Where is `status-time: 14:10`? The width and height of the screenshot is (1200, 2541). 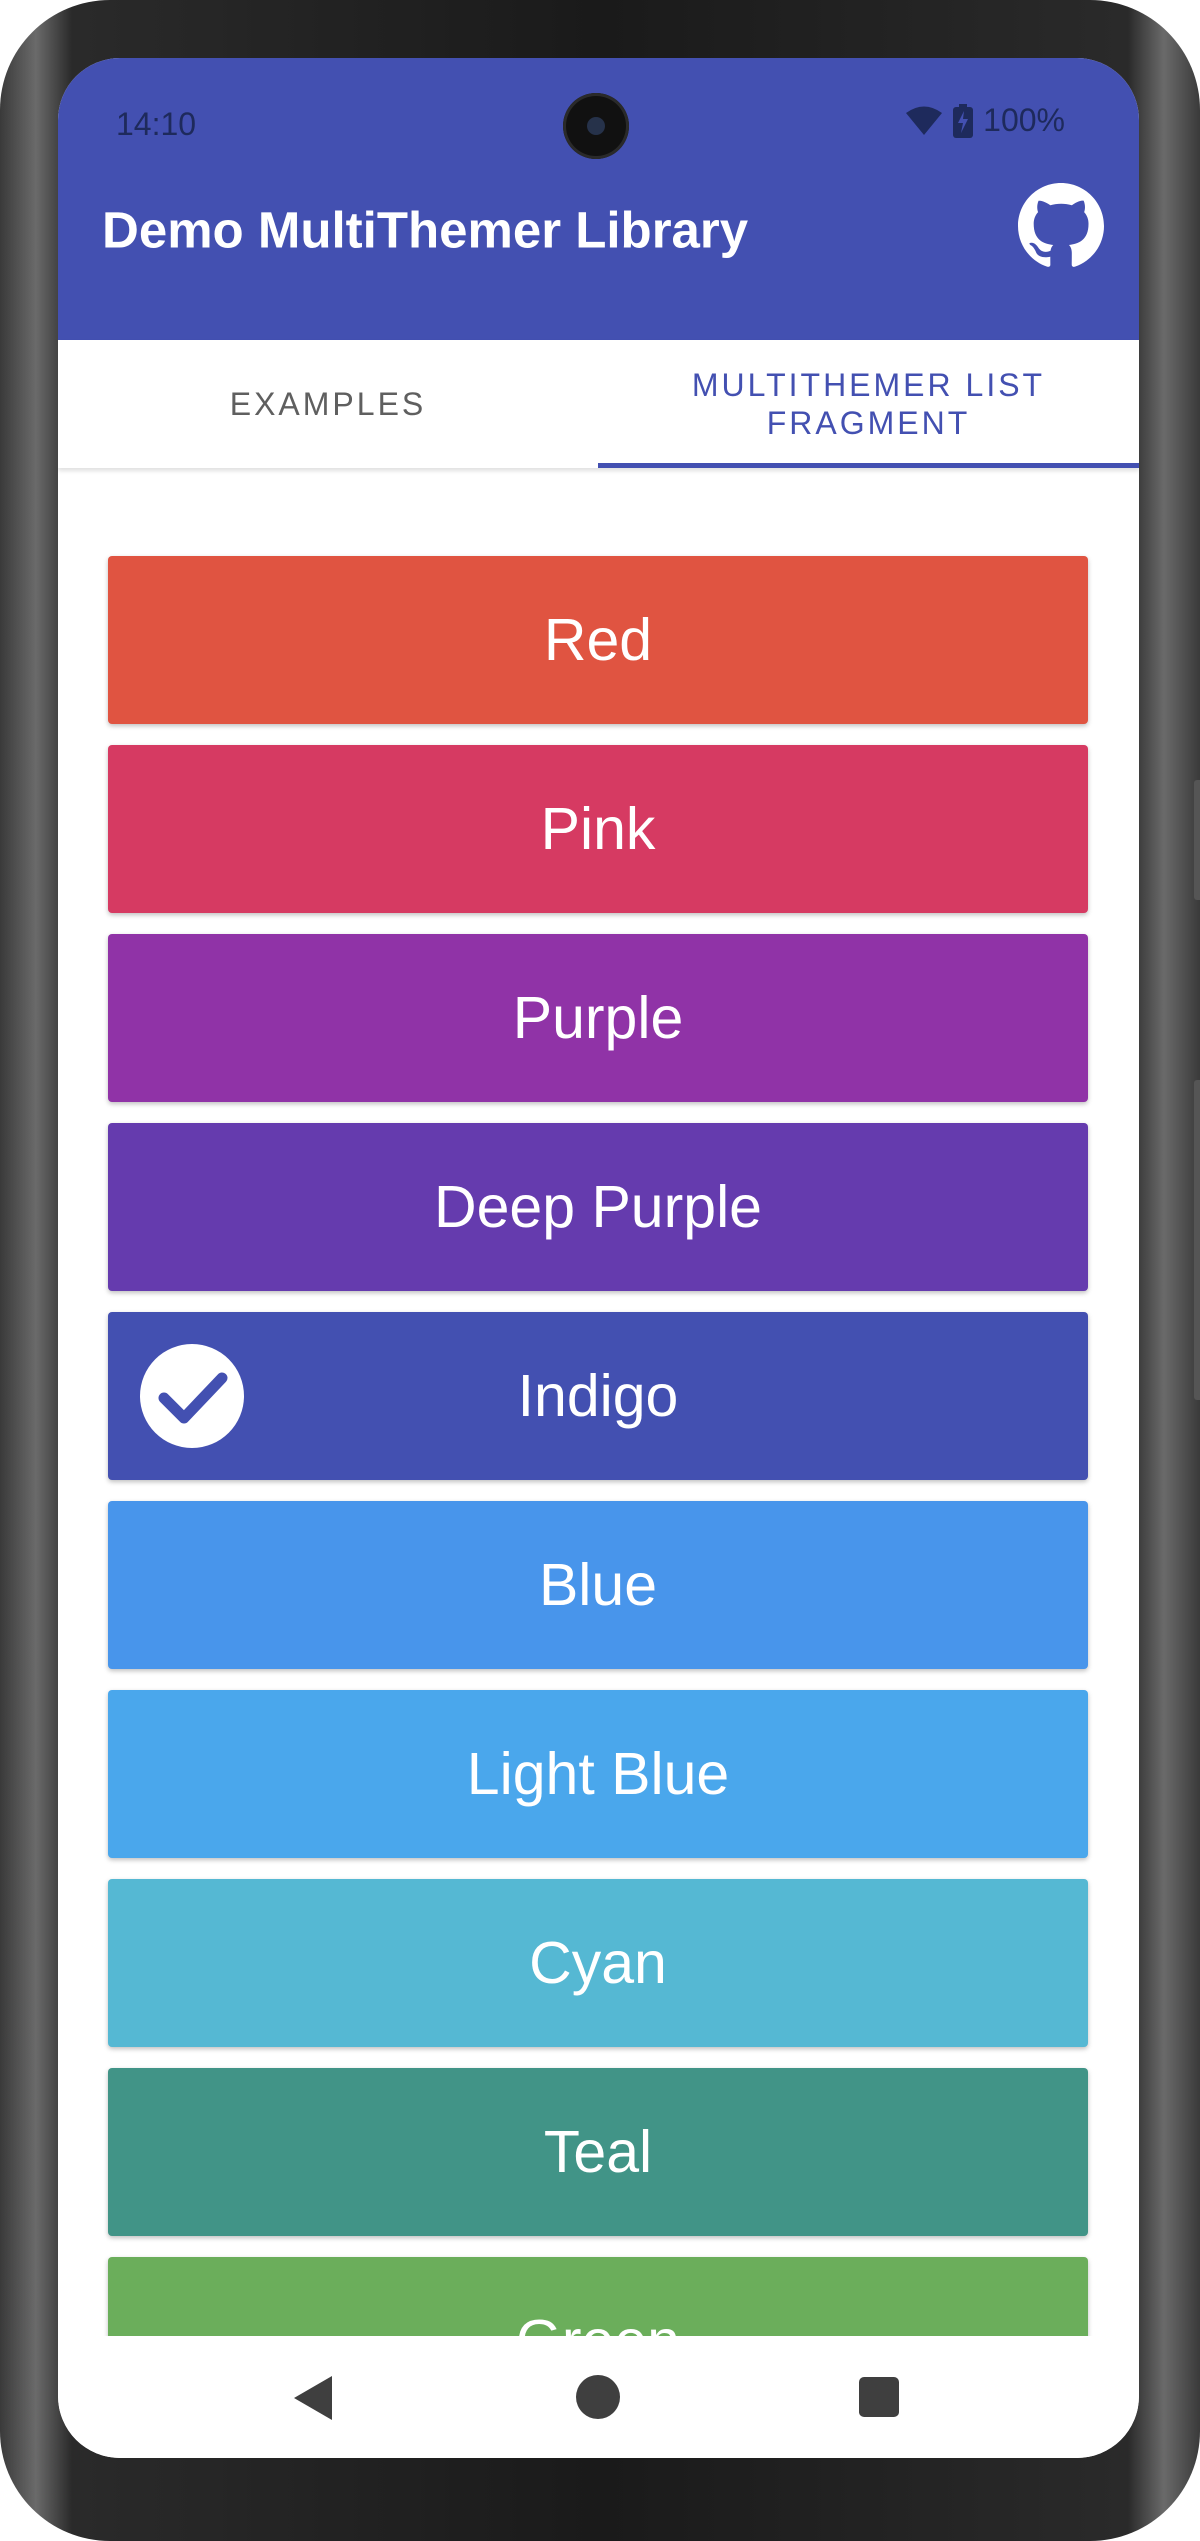
status-time: 14:10 is located at coordinates (156, 124).